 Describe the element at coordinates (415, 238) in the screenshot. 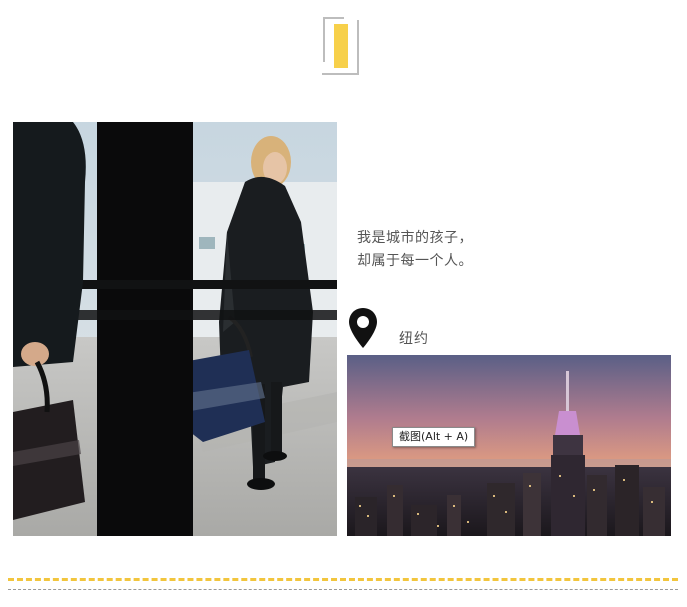

I see `intro-line-1: 我是城市的孩子，` at that location.